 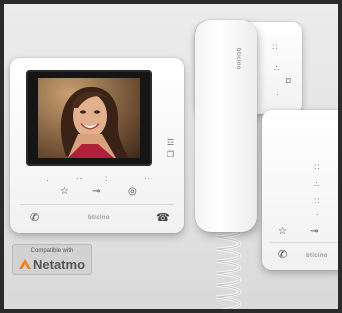 I want to click on badge-caption: Compatible with, so click(x=52, y=251).